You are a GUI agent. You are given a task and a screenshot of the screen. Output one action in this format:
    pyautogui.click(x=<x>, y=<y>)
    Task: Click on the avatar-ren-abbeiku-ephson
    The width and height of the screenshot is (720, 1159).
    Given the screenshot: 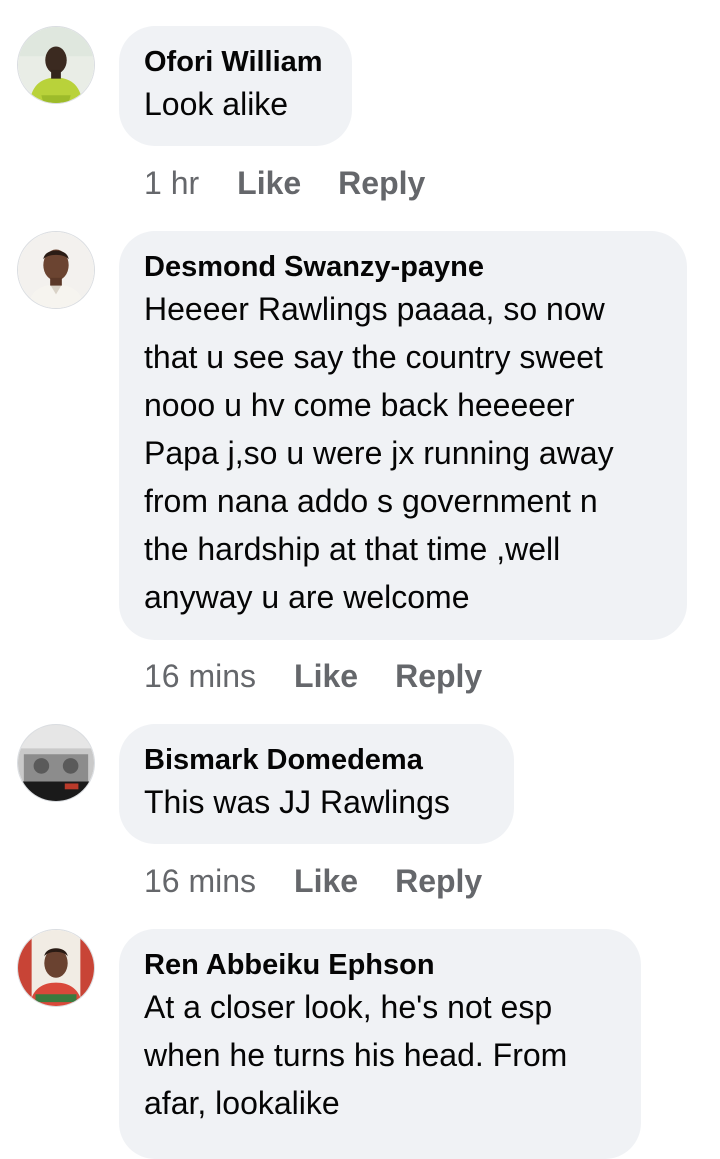 What is the action you would take?
    pyautogui.click(x=56, y=968)
    